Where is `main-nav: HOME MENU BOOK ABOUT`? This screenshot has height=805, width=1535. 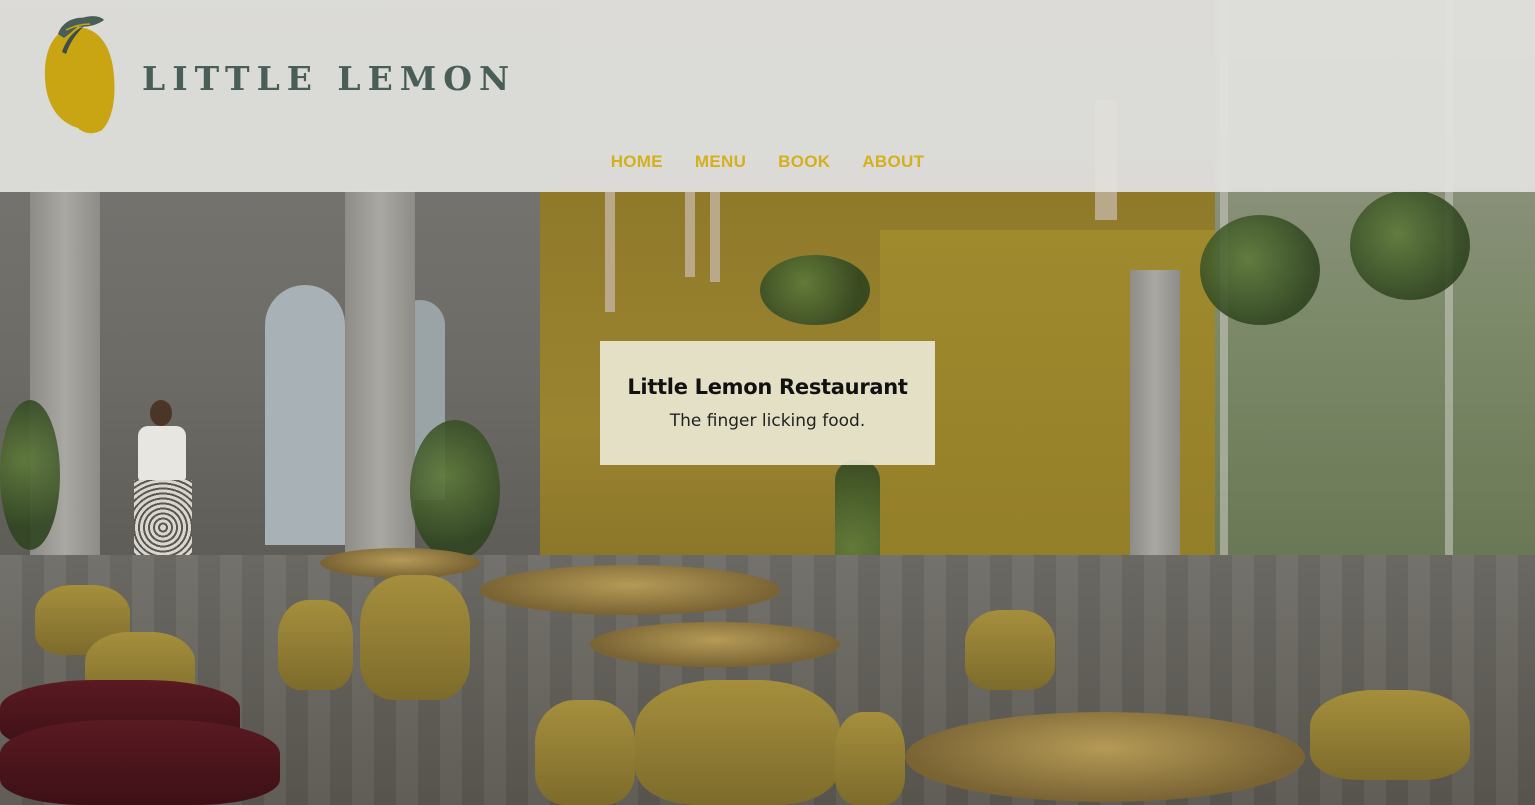
main-nav: HOME MENU BOOK ABOUT is located at coordinates (767, 162).